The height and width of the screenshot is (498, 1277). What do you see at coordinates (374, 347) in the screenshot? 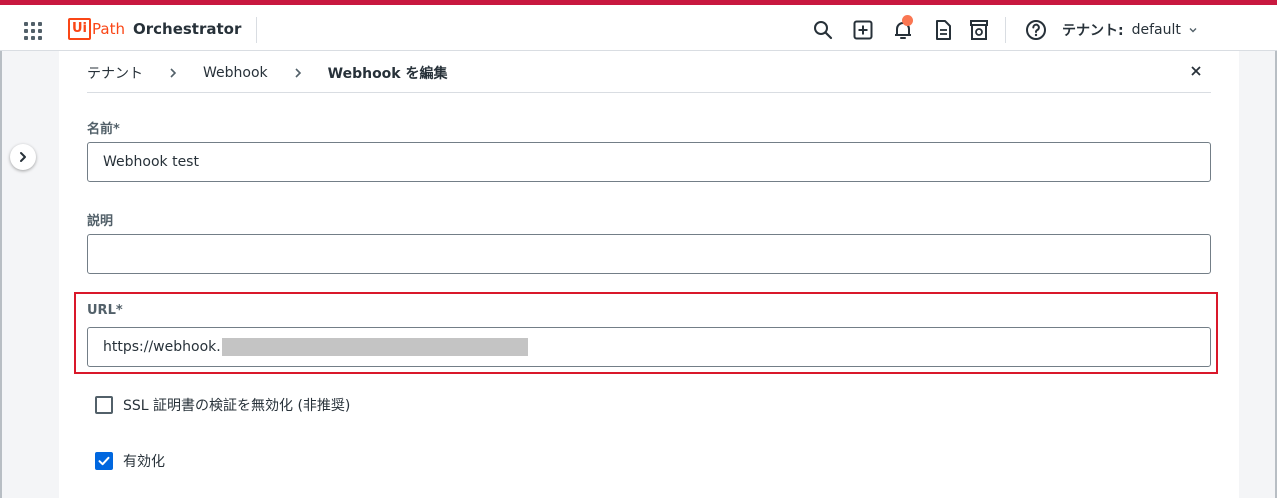
I see `url-redaction` at bounding box center [374, 347].